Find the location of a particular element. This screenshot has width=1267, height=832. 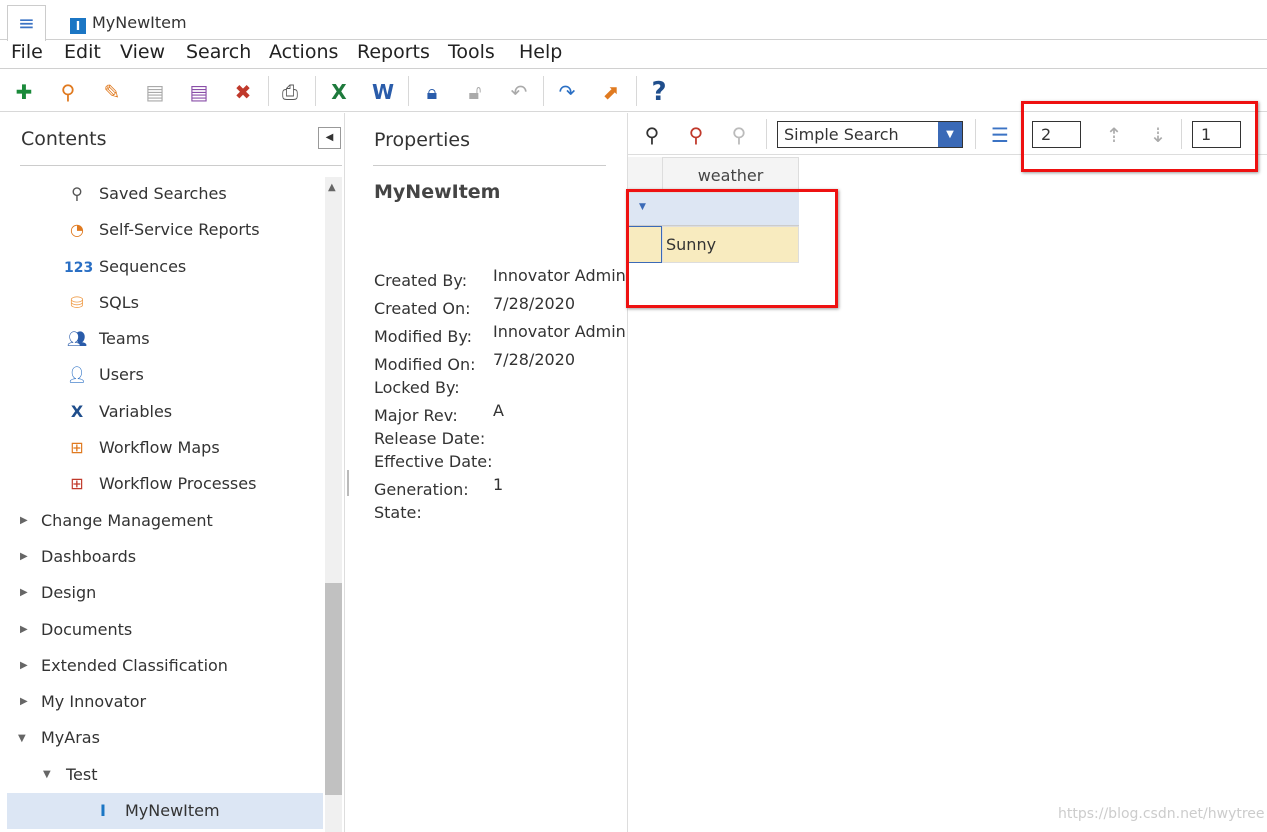

tree-item-sqls: ⛁ SQLs is located at coordinates (101, 302).